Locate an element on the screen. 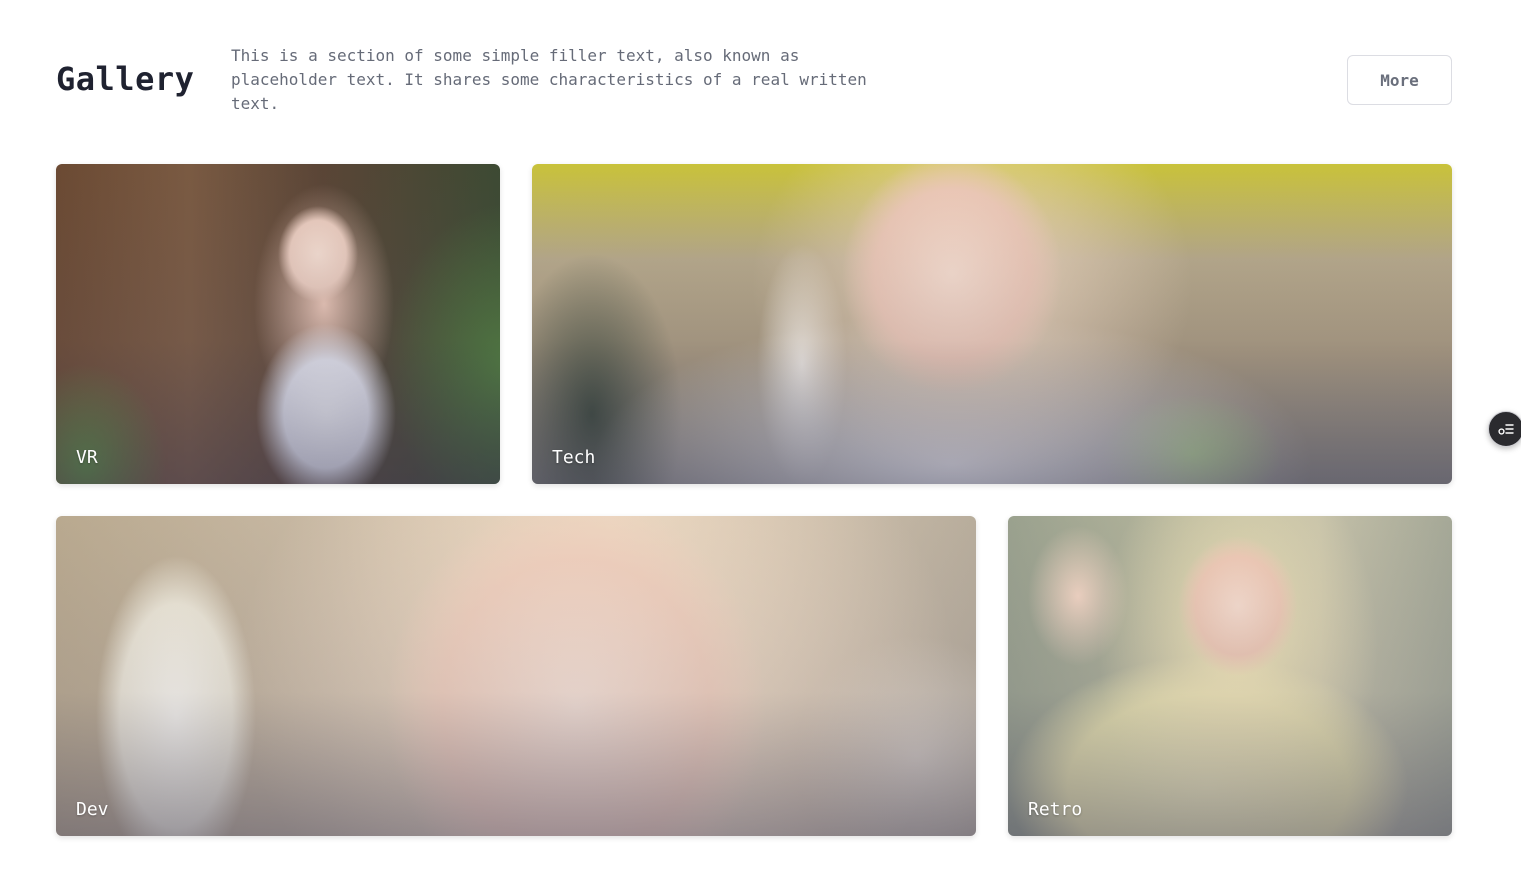  list-settings-icon is located at coordinates (1506, 429).